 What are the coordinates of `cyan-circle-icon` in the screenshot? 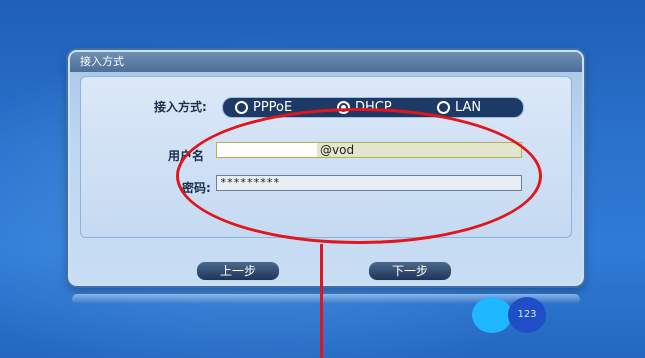 It's located at (492, 315).